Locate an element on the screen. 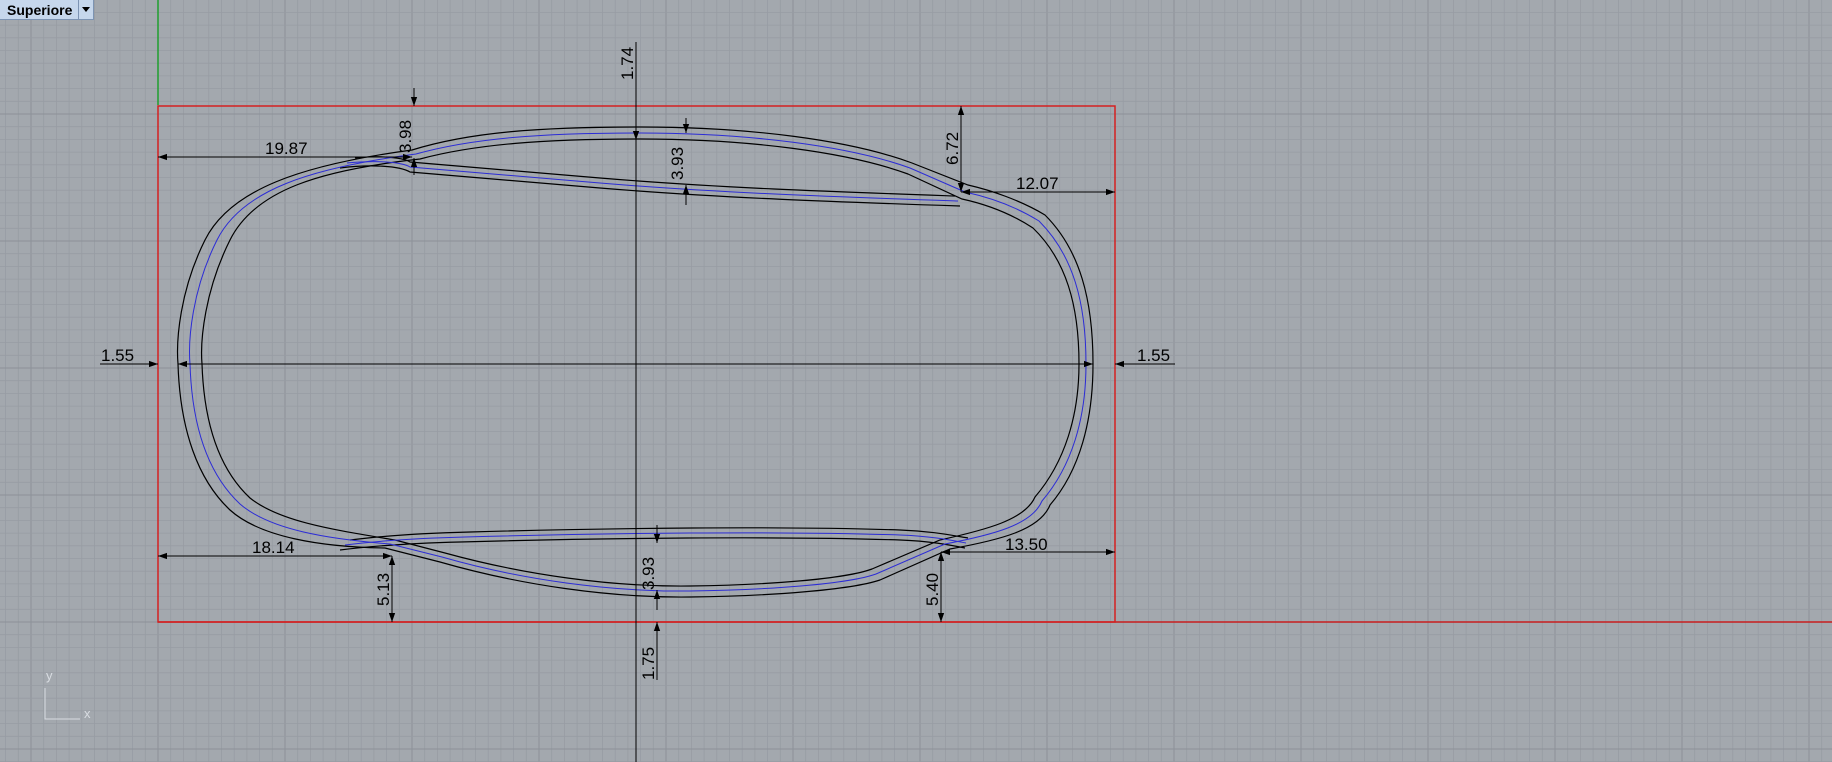 This screenshot has height=762, width=1832. chevron-down-icon is located at coordinates (86, 9).